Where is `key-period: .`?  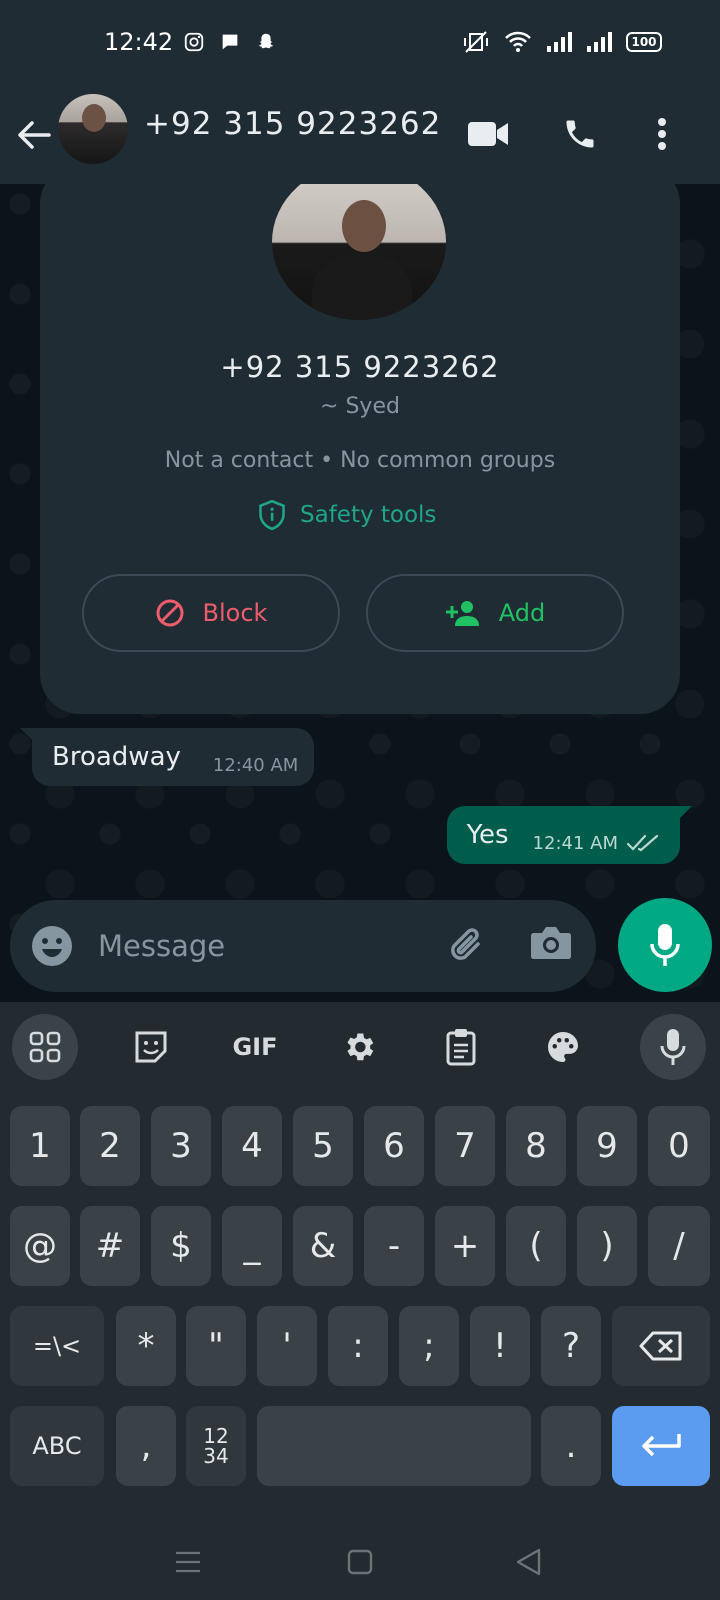 key-period: . is located at coordinates (571, 1446).